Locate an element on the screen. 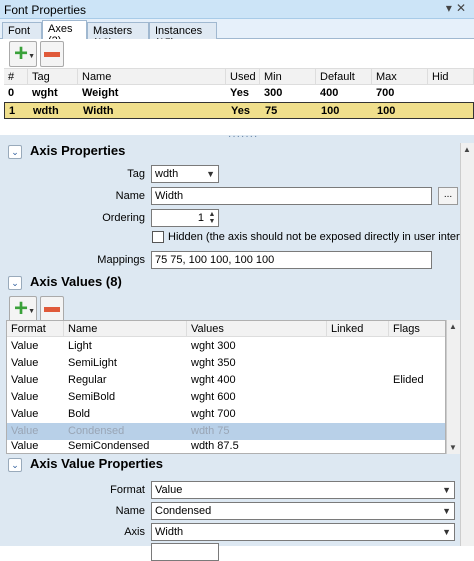 This screenshot has width=474, height=561. axis-min: 300 is located at coordinates (273, 93).